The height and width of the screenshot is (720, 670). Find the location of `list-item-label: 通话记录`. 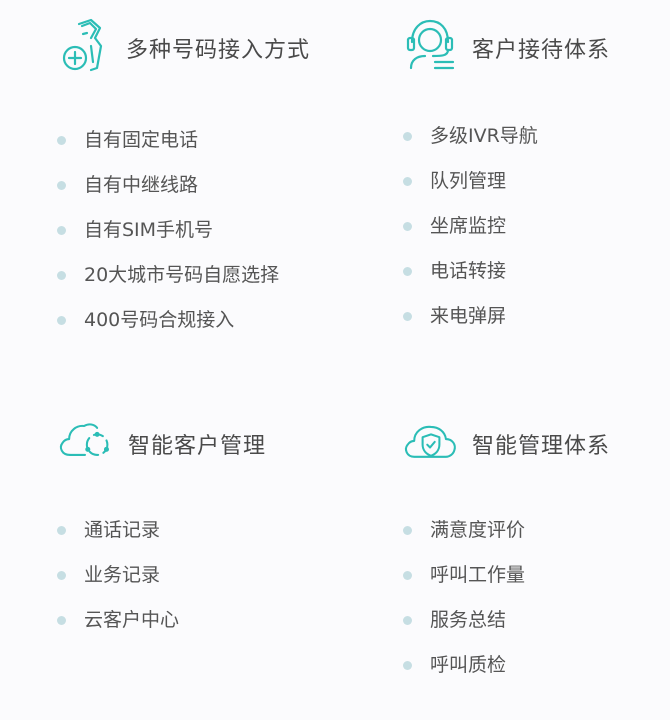

list-item-label: 通话记录 is located at coordinates (122, 530).